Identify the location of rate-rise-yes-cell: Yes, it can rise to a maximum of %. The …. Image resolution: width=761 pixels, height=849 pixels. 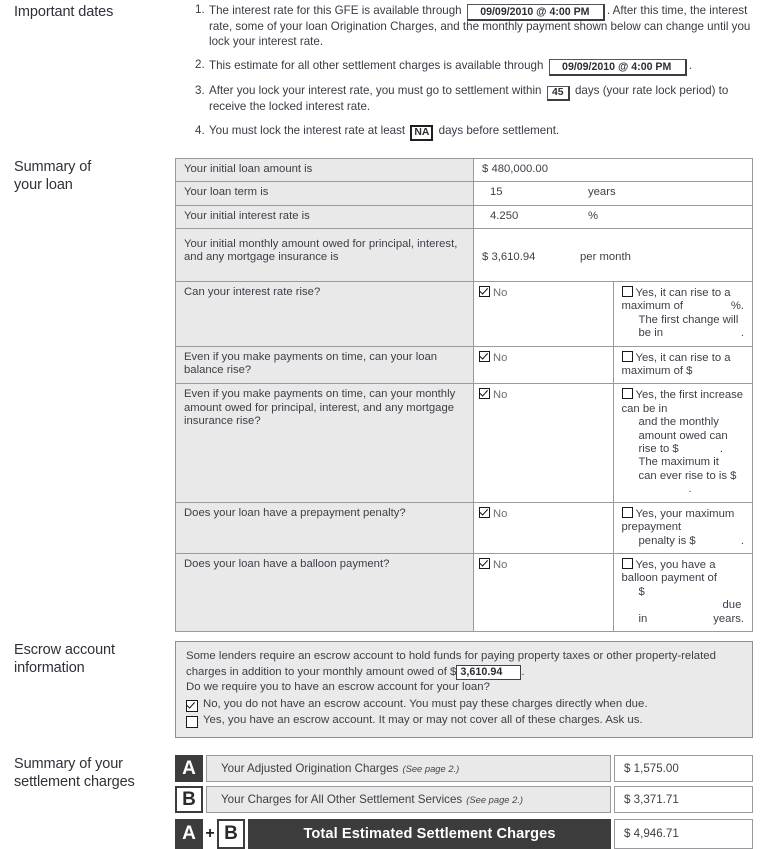
(682, 314).